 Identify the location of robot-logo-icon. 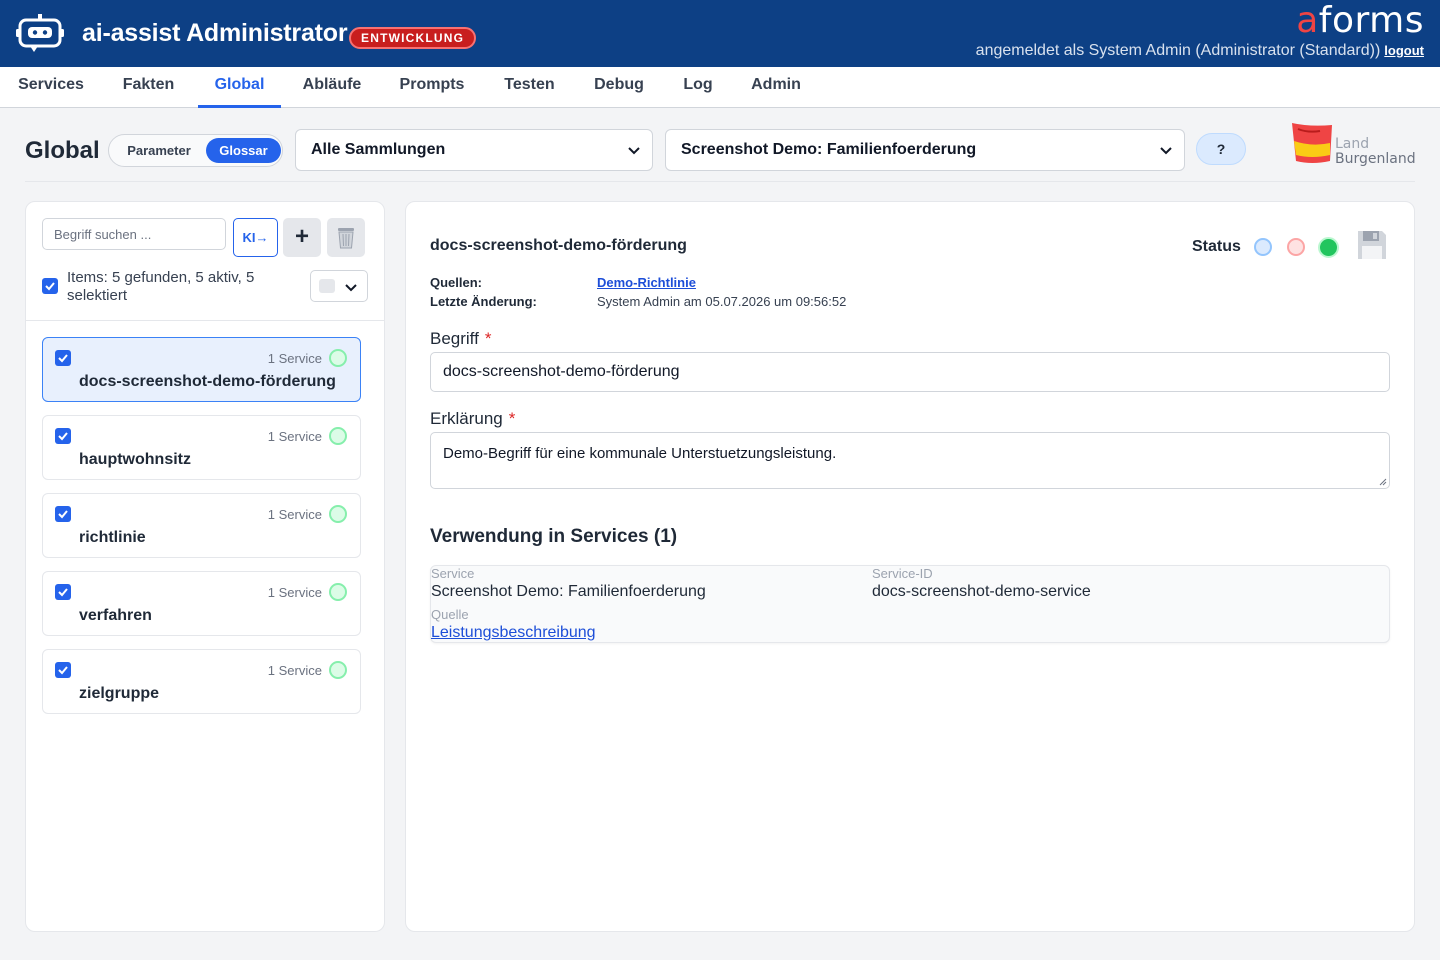
(40, 34).